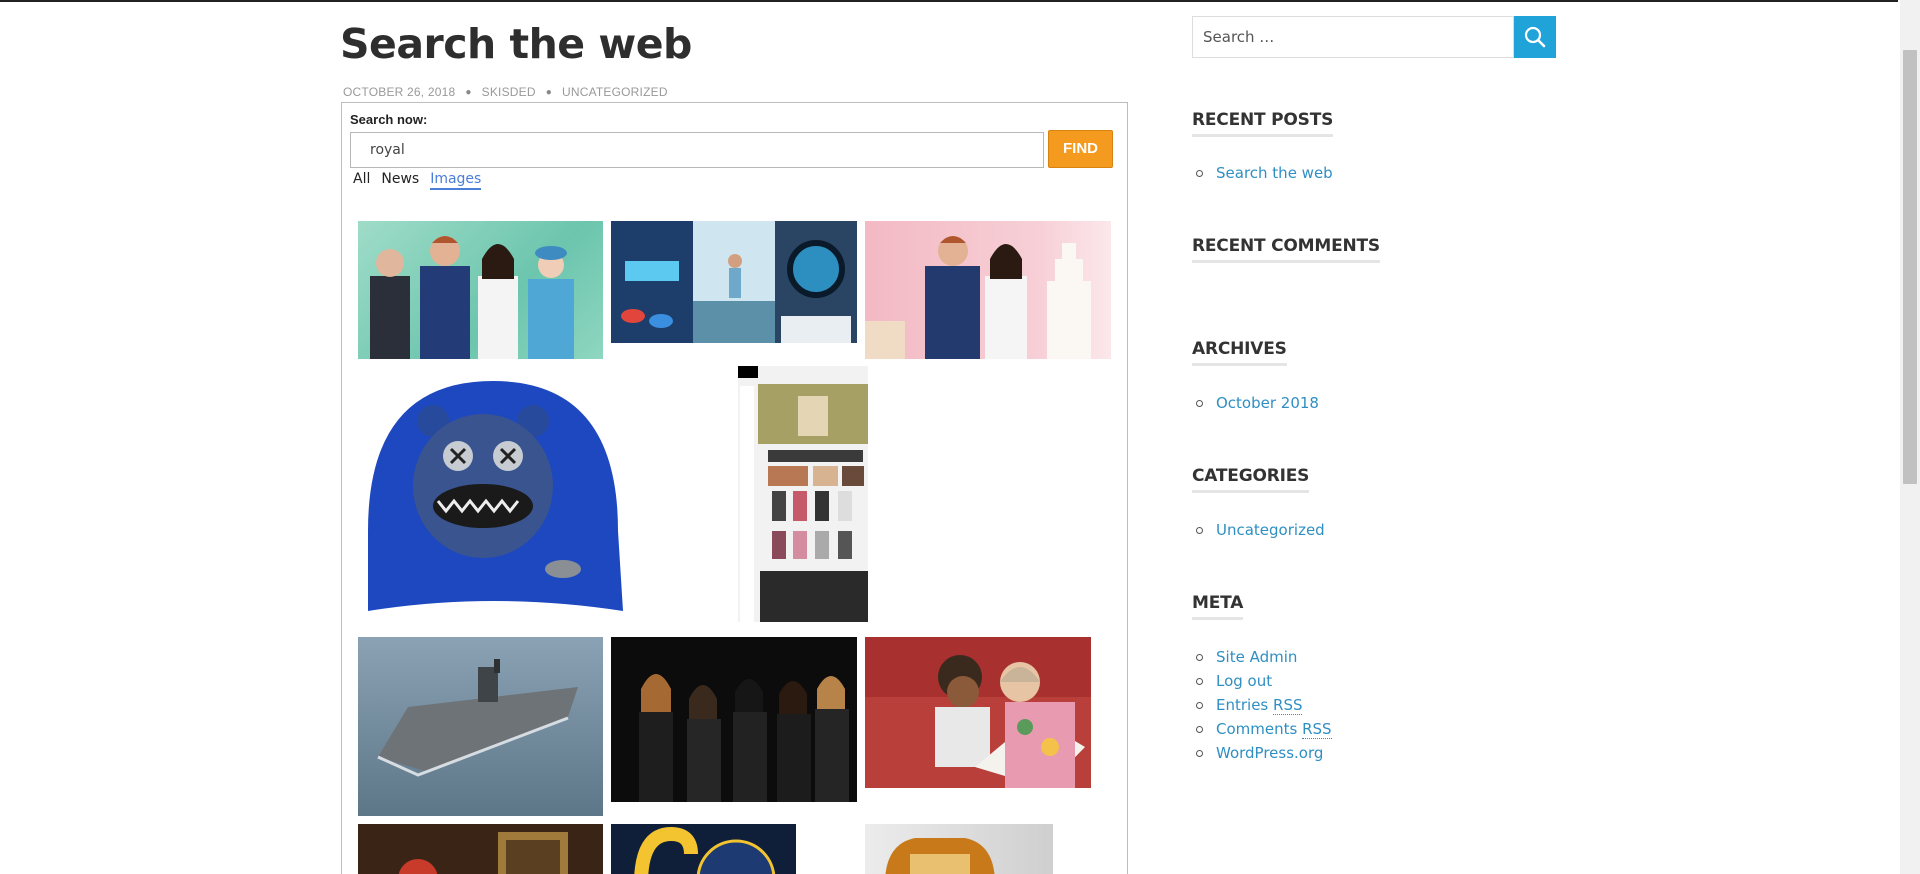 This screenshot has height=874, width=1920. I want to click on image-result-band, so click(734, 719).